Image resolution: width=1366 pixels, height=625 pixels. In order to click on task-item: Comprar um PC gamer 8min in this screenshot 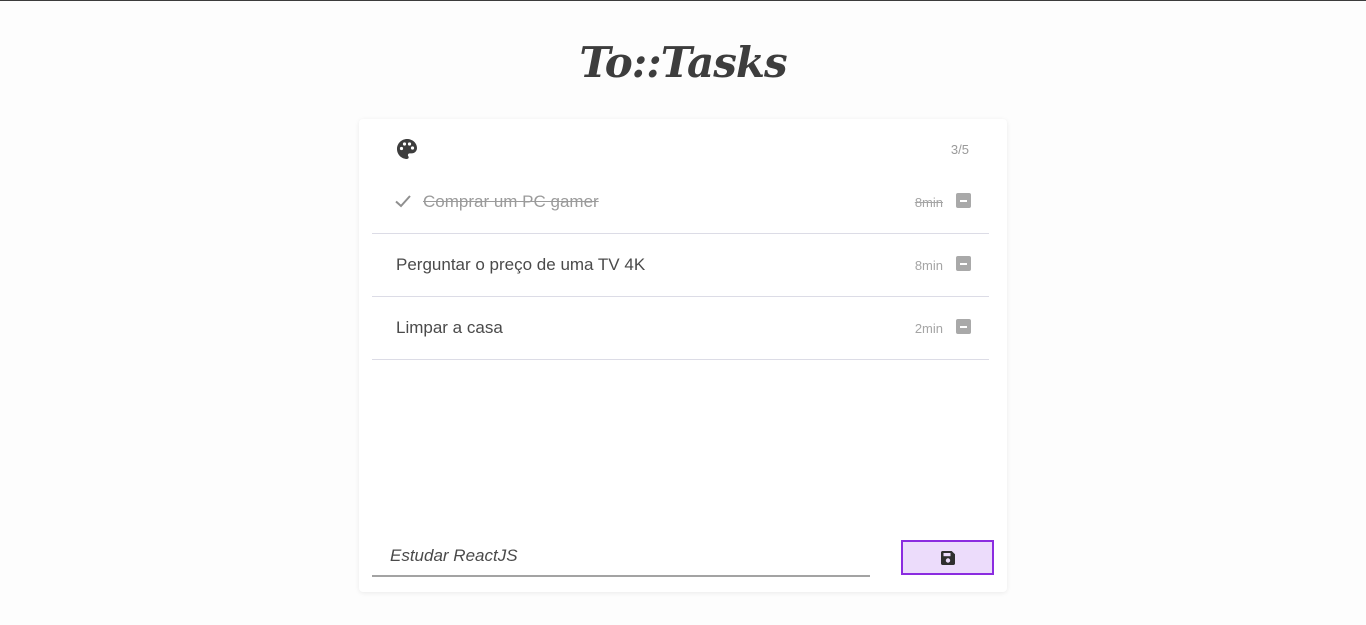, I will do `click(680, 202)`.